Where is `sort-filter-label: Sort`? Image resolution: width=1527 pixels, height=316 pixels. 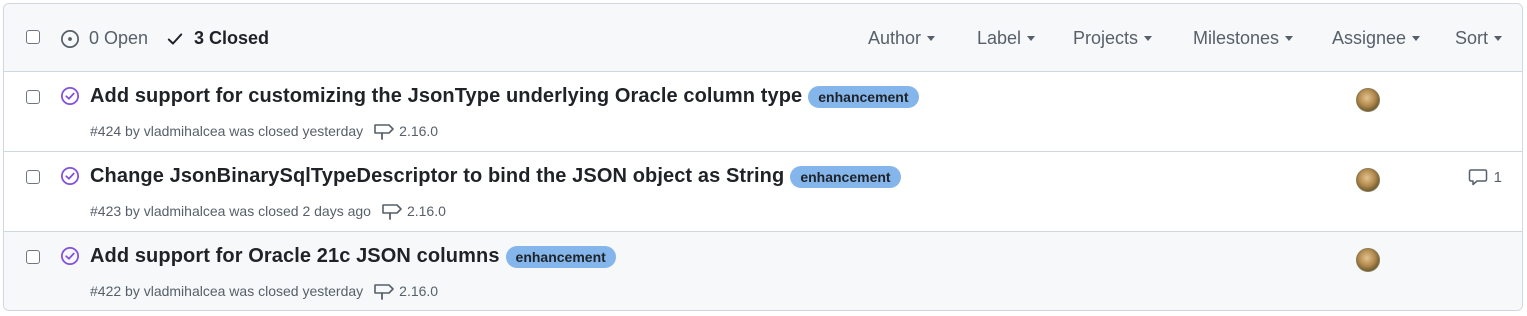 sort-filter-label: Sort is located at coordinates (1472, 38).